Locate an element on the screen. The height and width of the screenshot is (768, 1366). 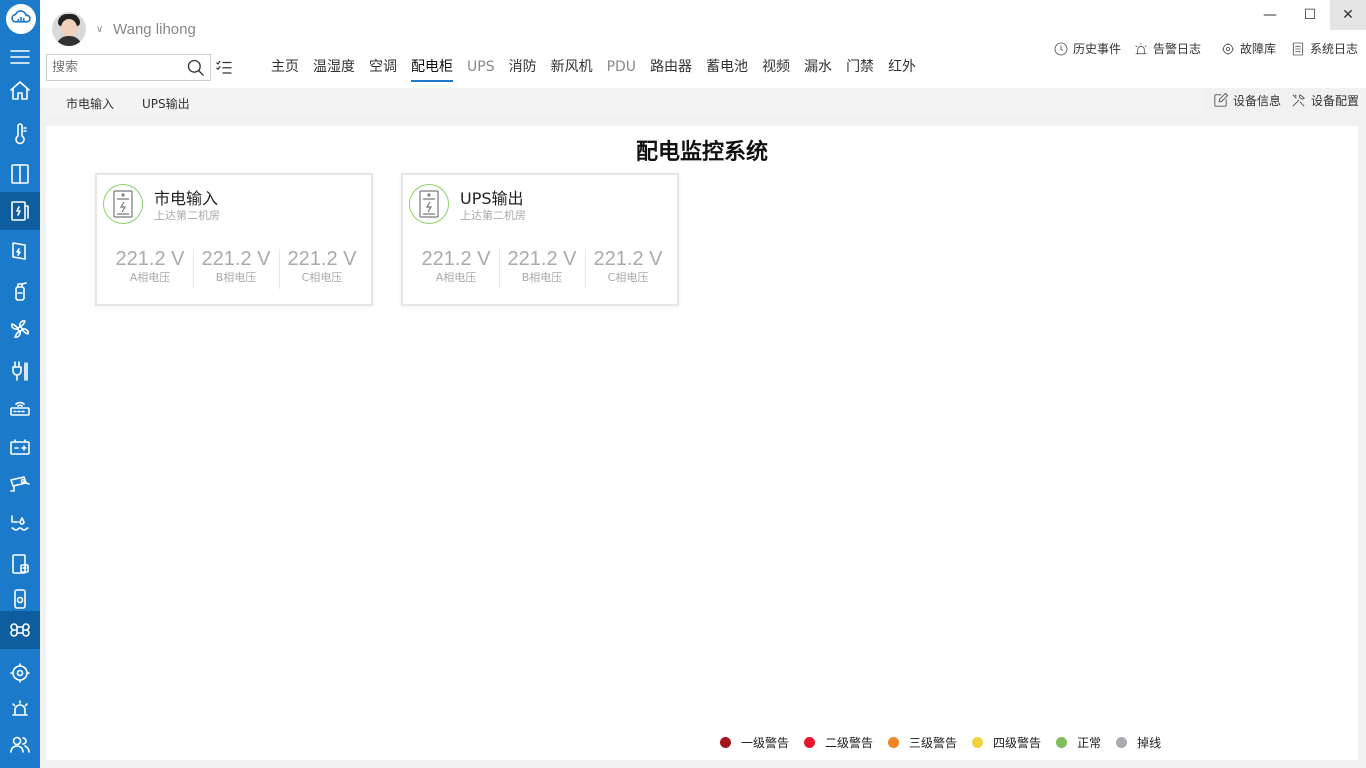
legend-item: 正常 is located at coordinates (1078, 742).